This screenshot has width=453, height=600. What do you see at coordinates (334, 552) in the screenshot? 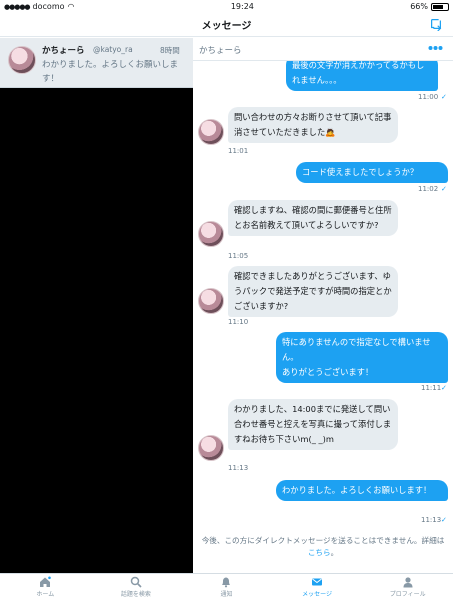
I see `notice-end: 。` at bounding box center [334, 552].